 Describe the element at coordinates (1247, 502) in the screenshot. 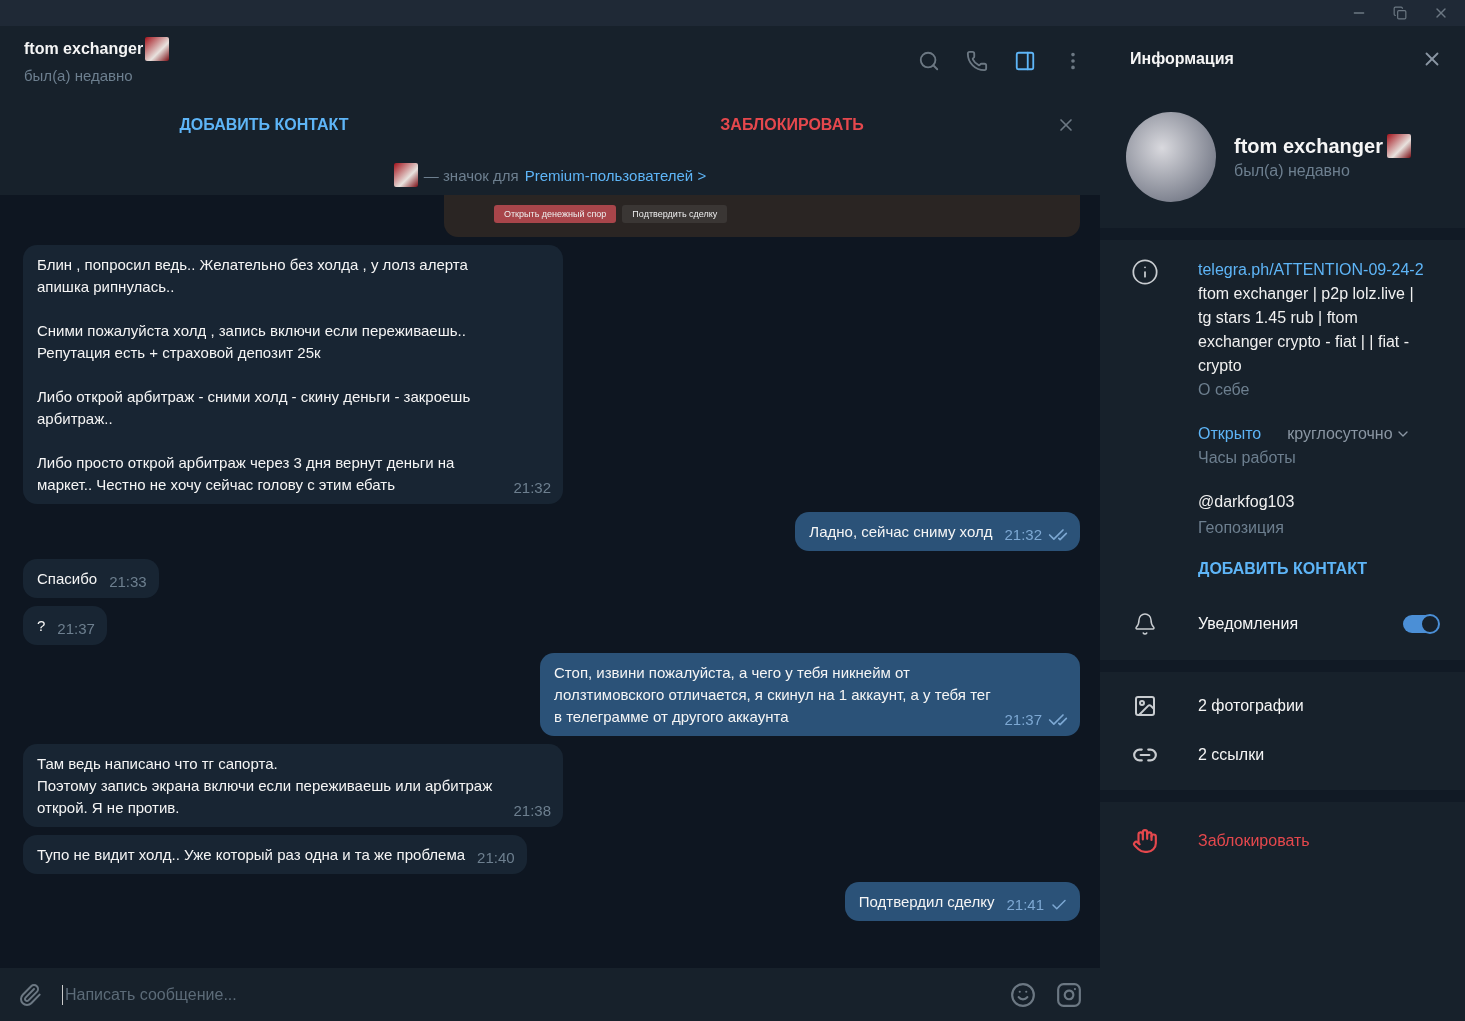

I see `location-text: @darkfog103` at that location.